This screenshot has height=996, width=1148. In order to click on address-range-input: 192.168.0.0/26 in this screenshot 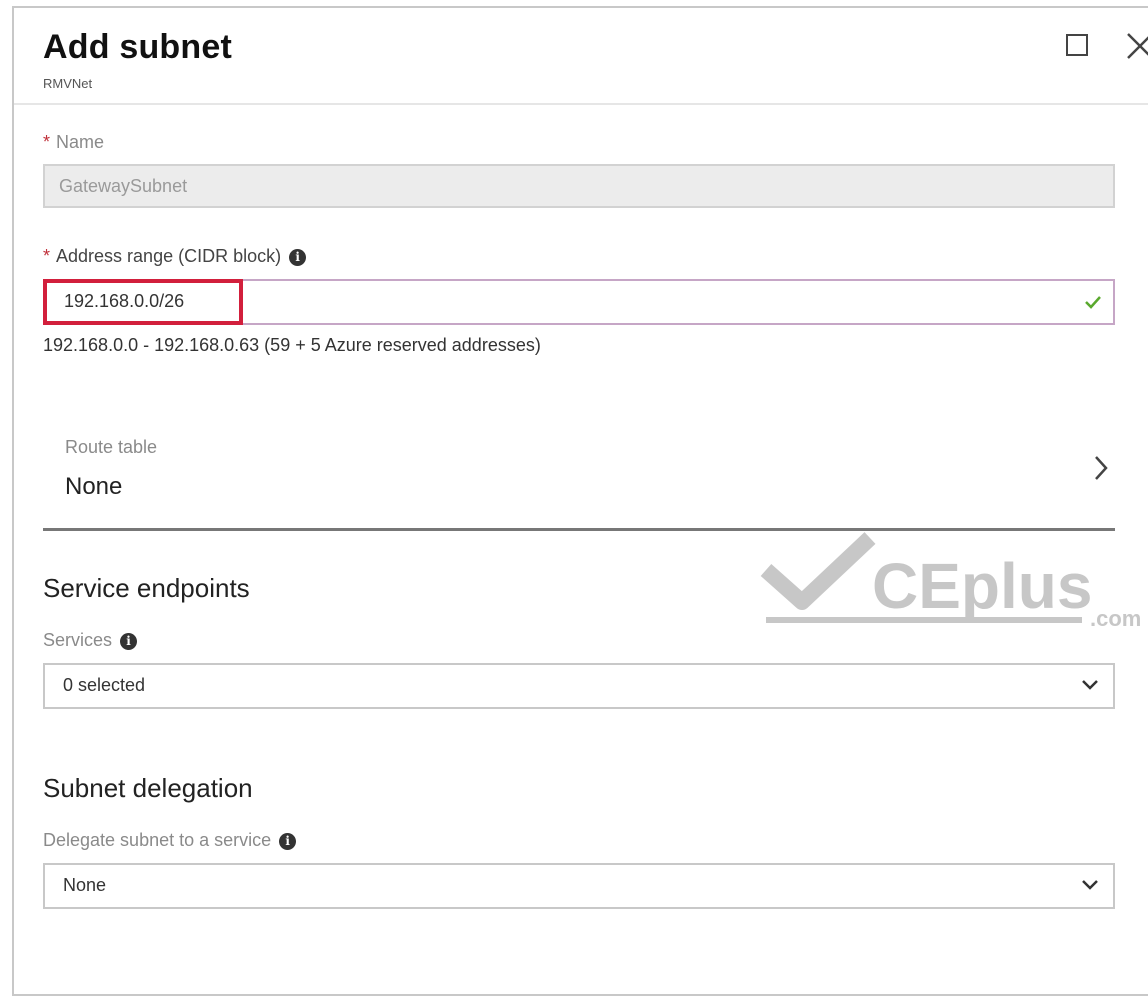, I will do `click(579, 302)`.